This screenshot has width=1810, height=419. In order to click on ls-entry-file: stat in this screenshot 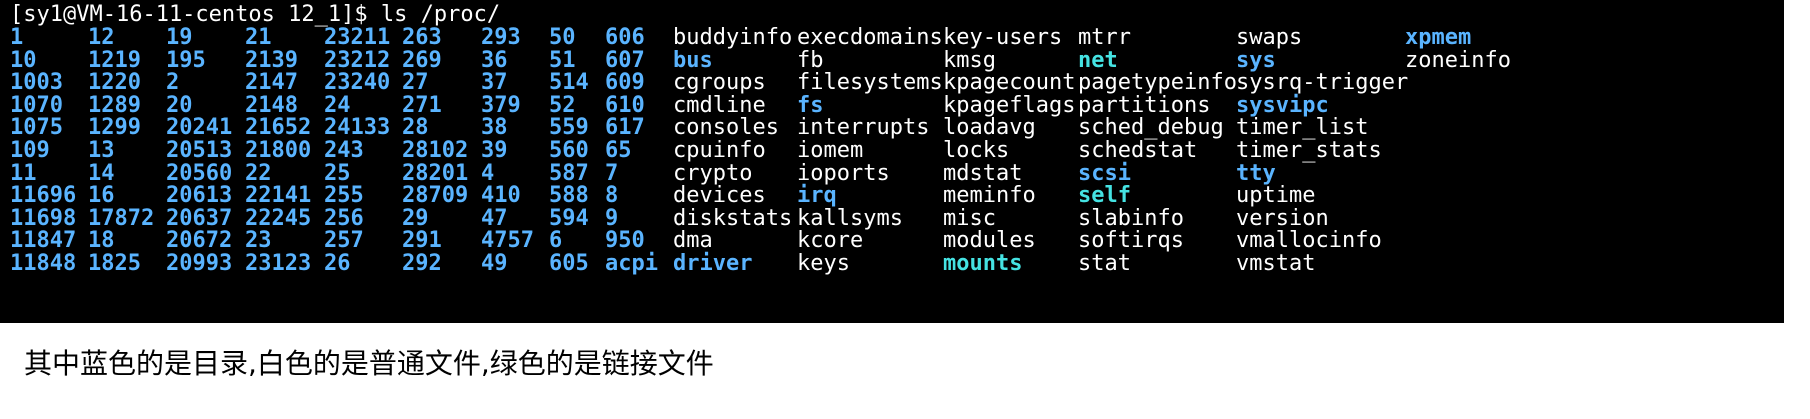, I will do `click(1104, 263)`.